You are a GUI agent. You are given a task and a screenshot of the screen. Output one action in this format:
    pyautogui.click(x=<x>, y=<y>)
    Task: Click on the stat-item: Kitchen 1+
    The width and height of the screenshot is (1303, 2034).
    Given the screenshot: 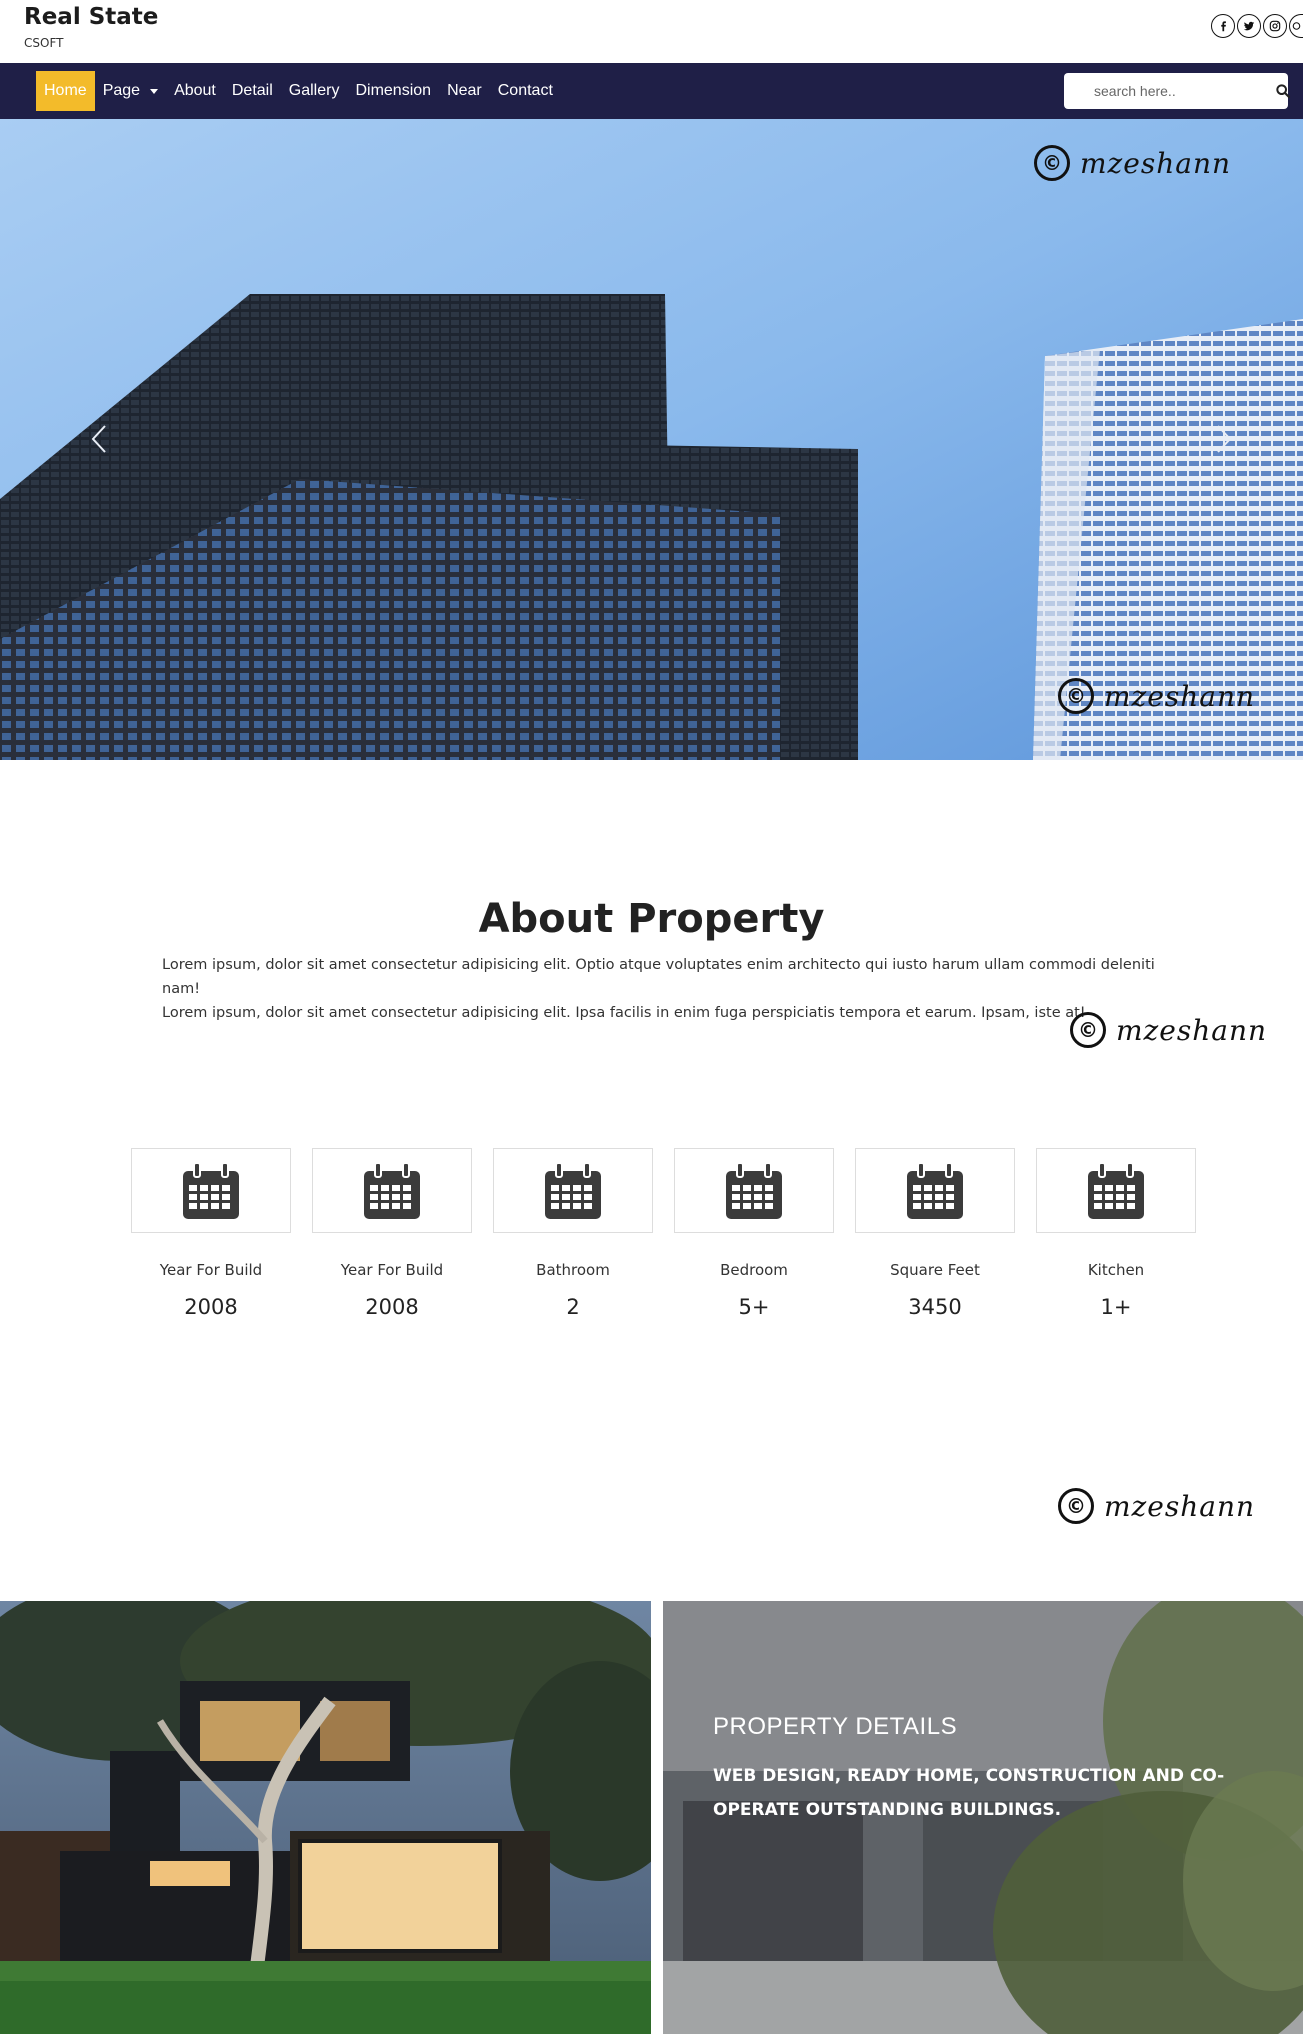 What is the action you would take?
    pyautogui.click(x=1116, y=1233)
    